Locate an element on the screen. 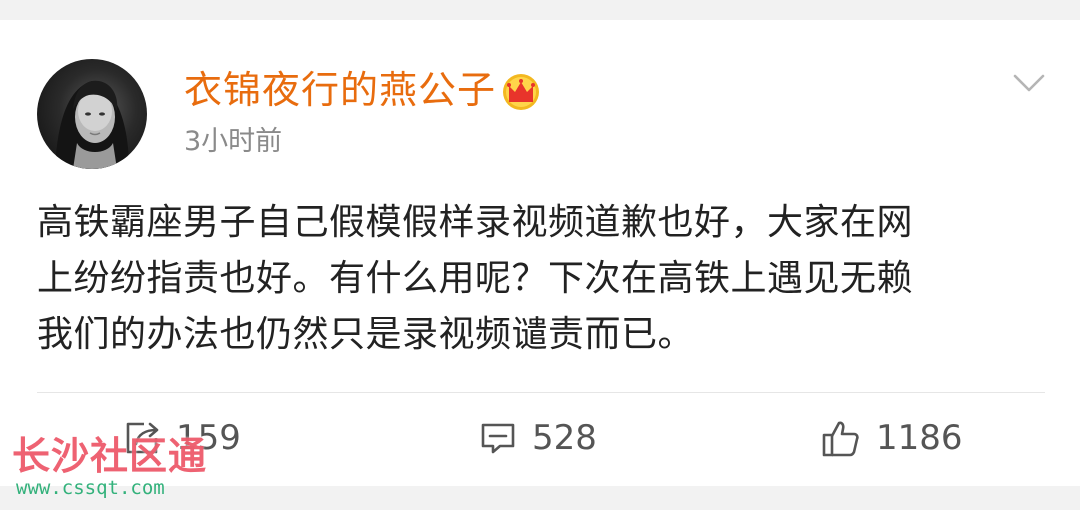  repost-count: 159 is located at coordinates (208, 438).